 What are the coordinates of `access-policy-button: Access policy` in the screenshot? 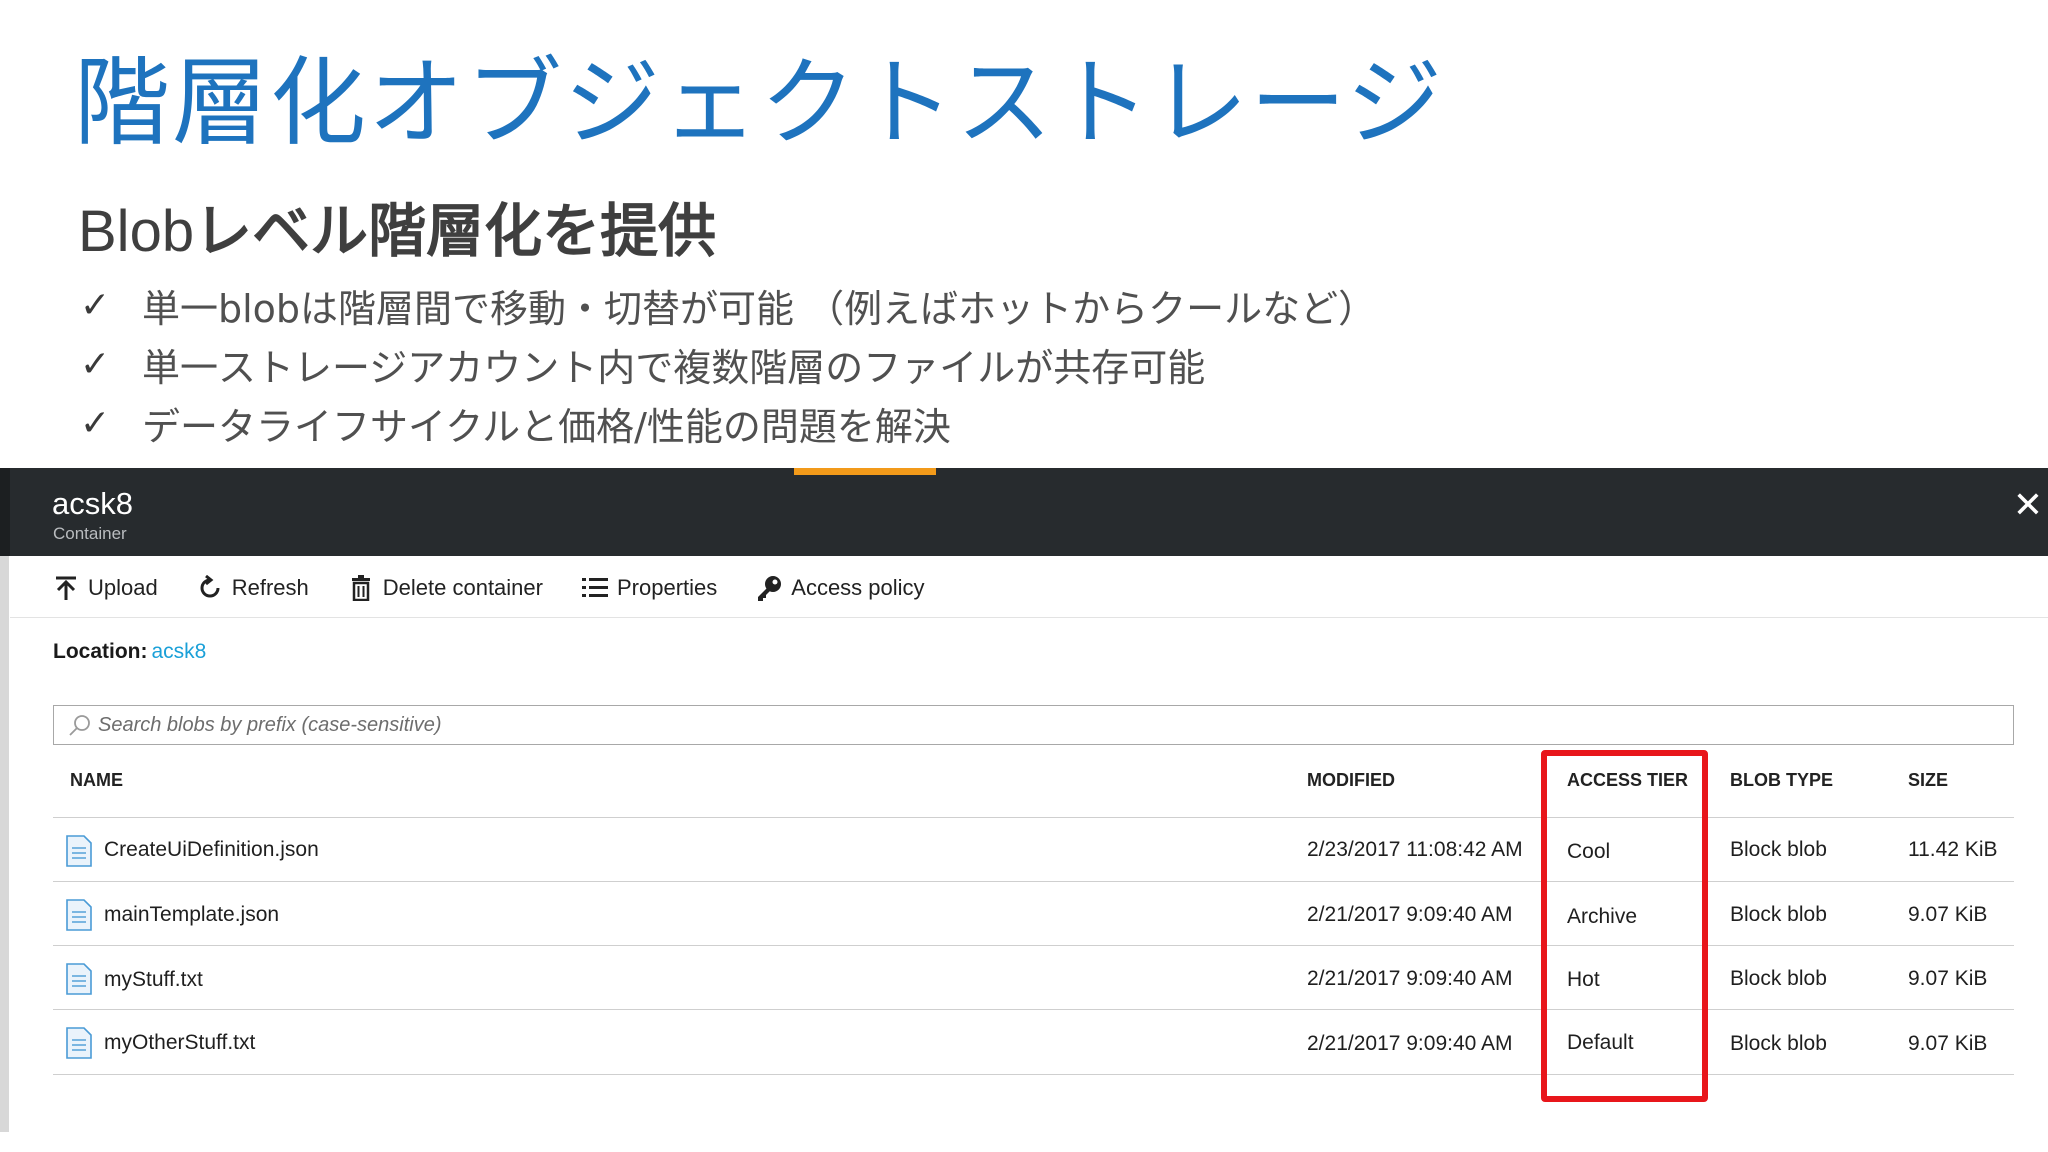 It's located at (840, 588).